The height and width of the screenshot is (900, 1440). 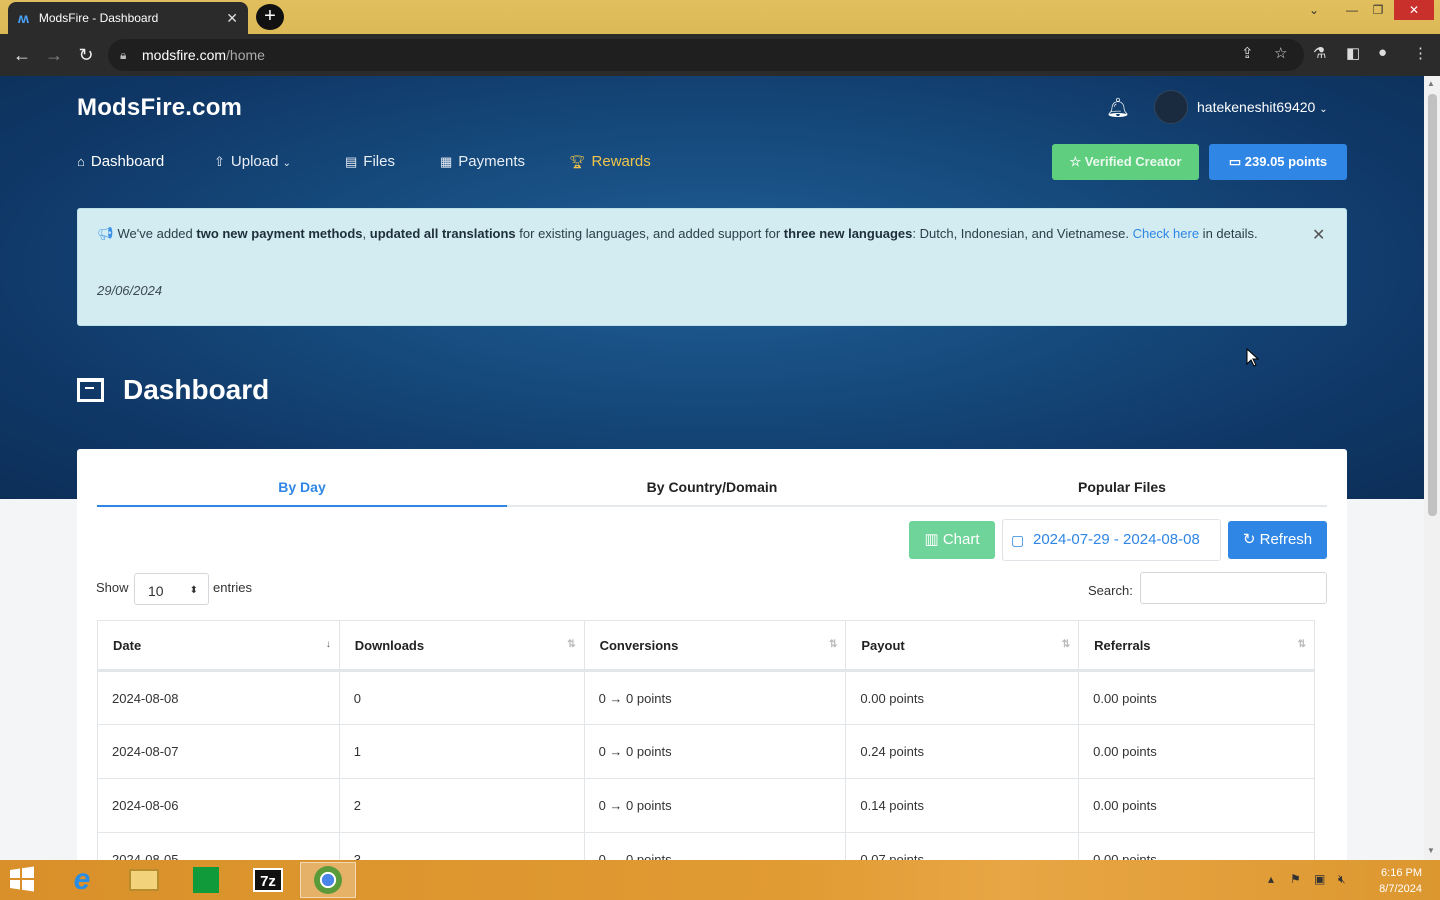 I want to click on chrome-taskbar-icon, so click(x=328, y=880).